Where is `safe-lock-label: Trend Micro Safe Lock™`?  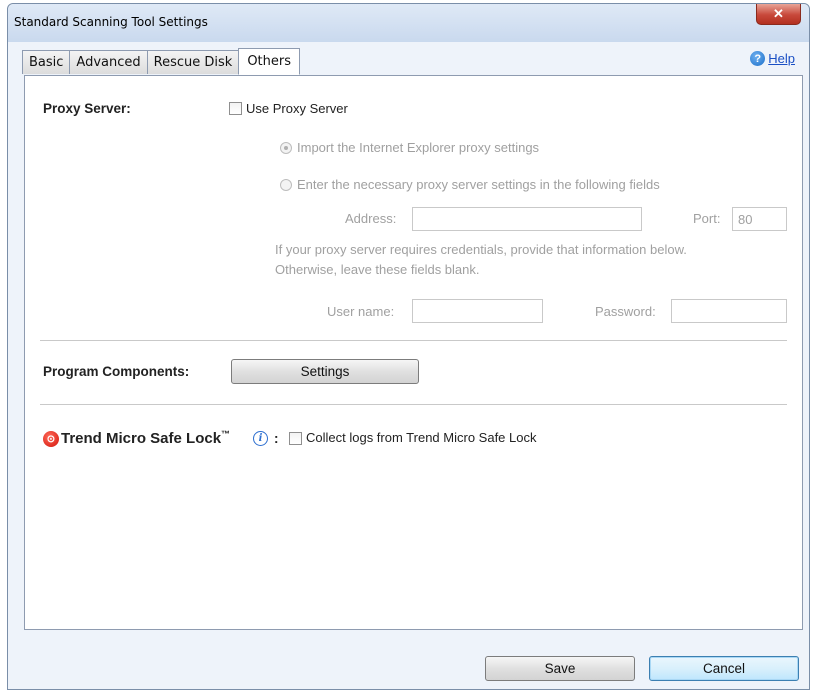
safe-lock-label: Trend Micro Safe Lock™ is located at coordinates (145, 438).